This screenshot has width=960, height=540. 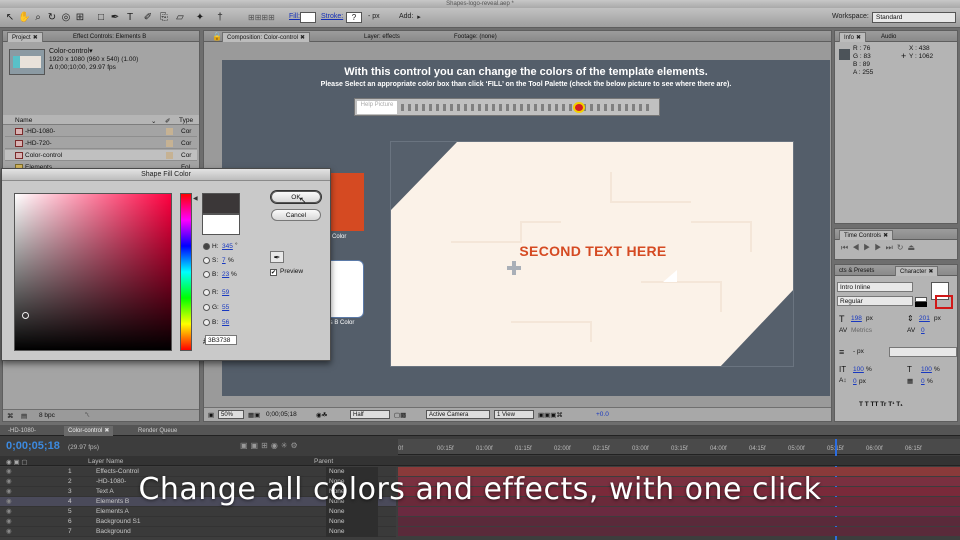 What do you see at coordinates (220, 17) in the screenshot?
I see `puppet-tool-icon: †` at bounding box center [220, 17].